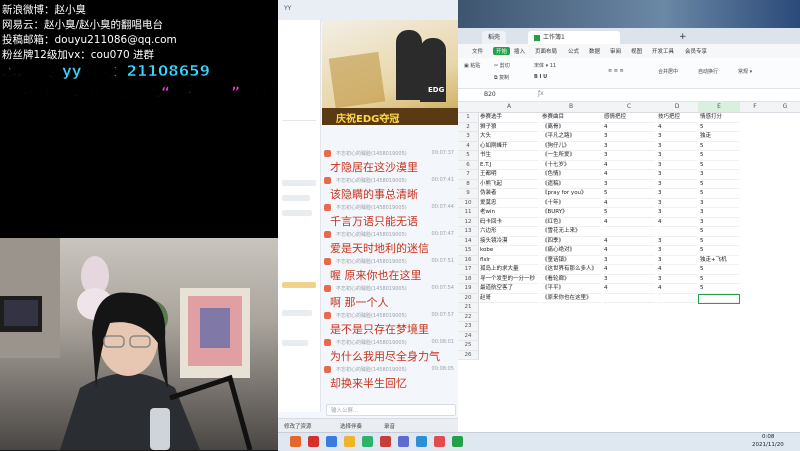 This screenshot has height=451, width=800. I want to click on menu-item: 文件, so click(477, 51).